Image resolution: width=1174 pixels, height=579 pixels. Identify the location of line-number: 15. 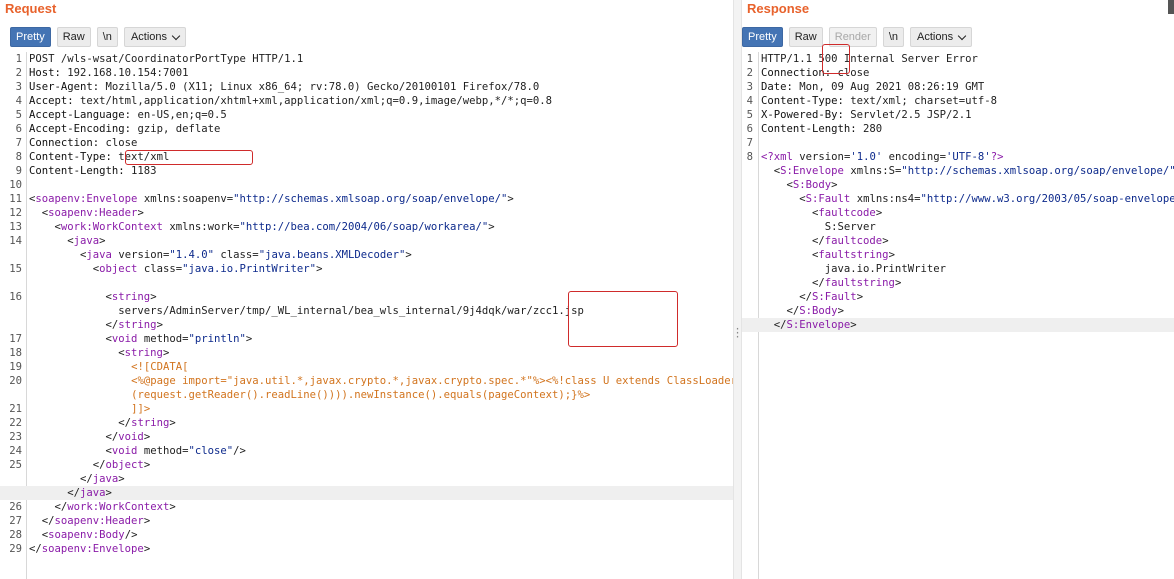
(15, 269).